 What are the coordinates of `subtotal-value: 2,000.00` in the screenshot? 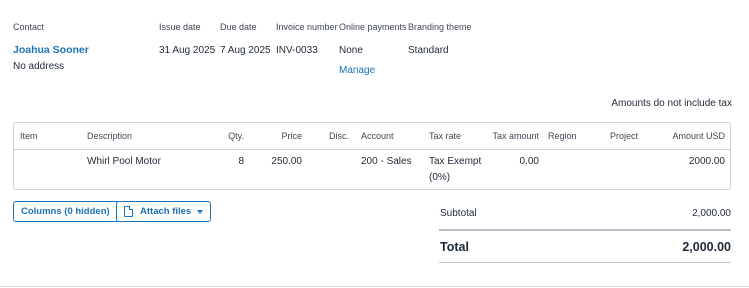 It's located at (711, 213).